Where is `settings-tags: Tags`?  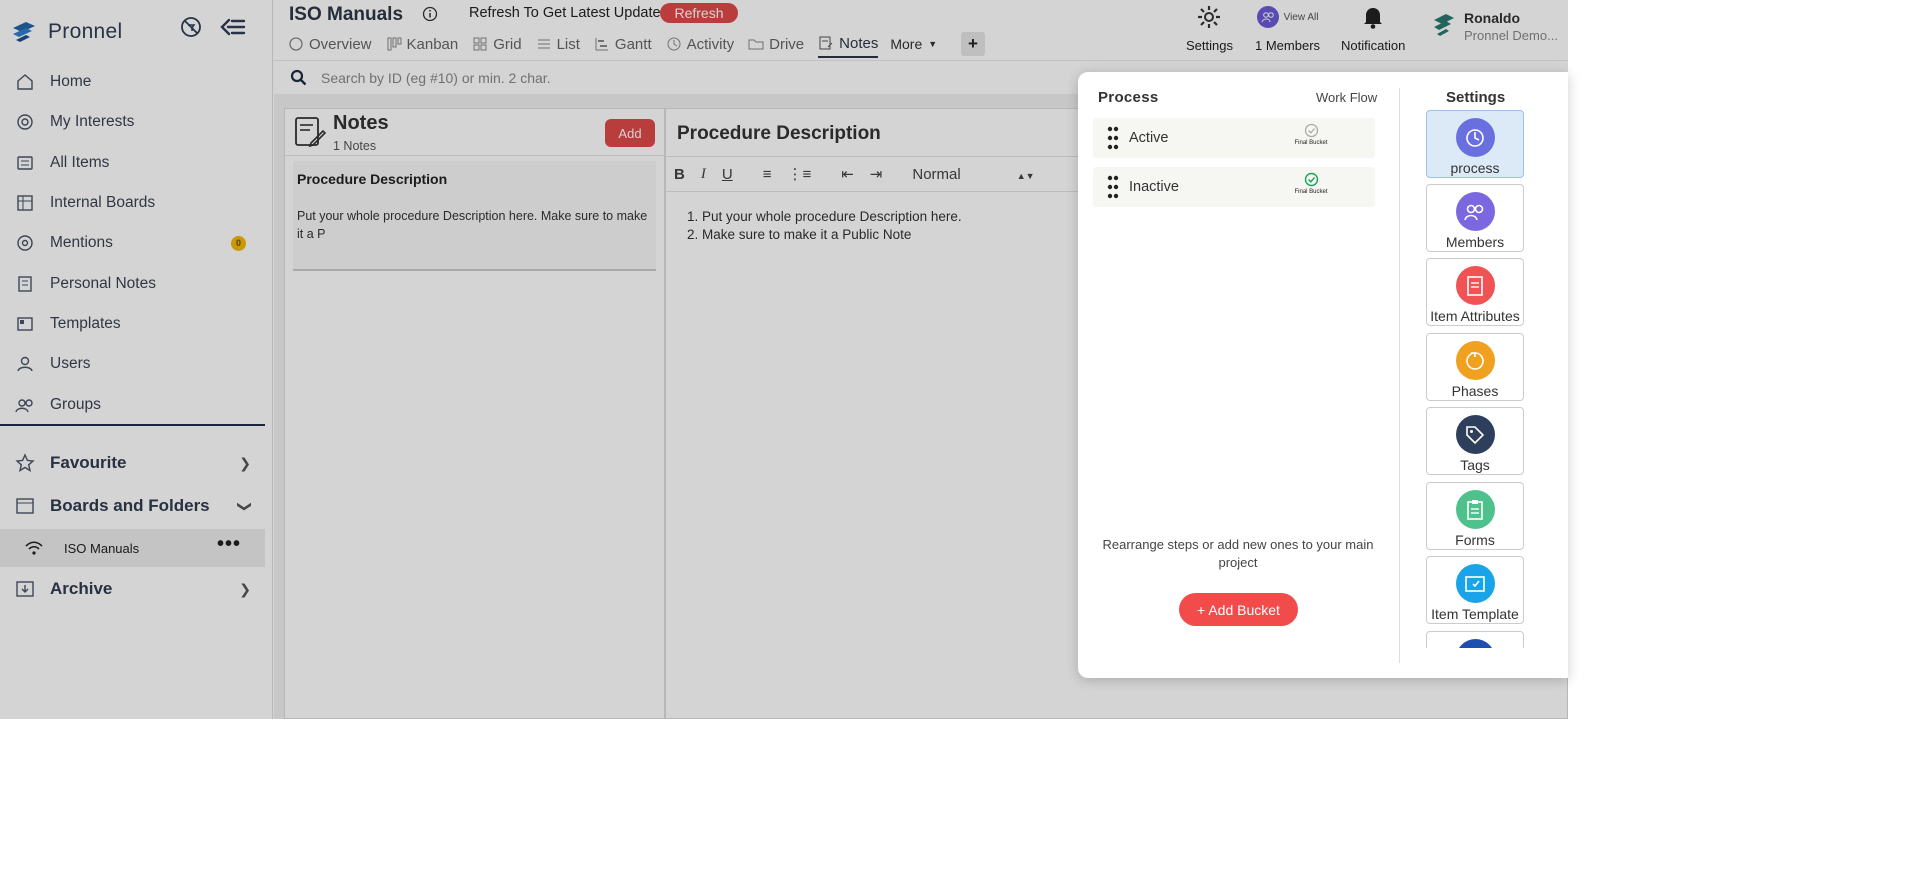
settings-tags: Tags is located at coordinates (1475, 441).